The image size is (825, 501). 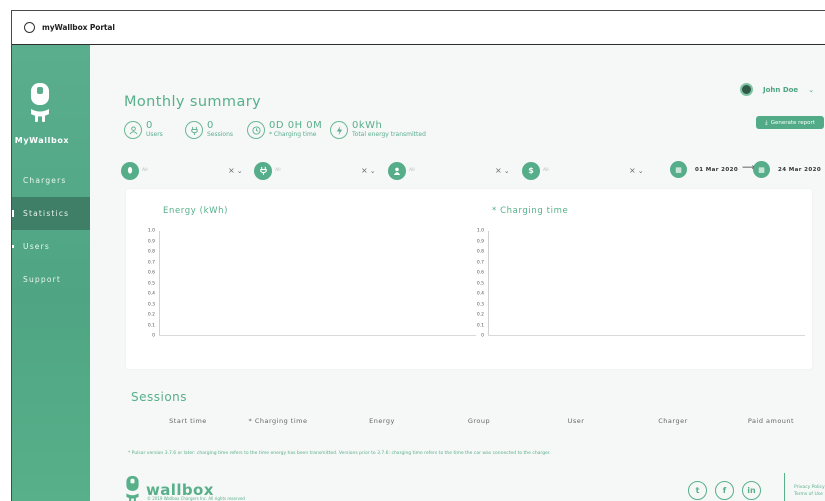 What do you see at coordinates (389, 134) in the screenshot?
I see `stat-label: Total energy transmitted` at bounding box center [389, 134].